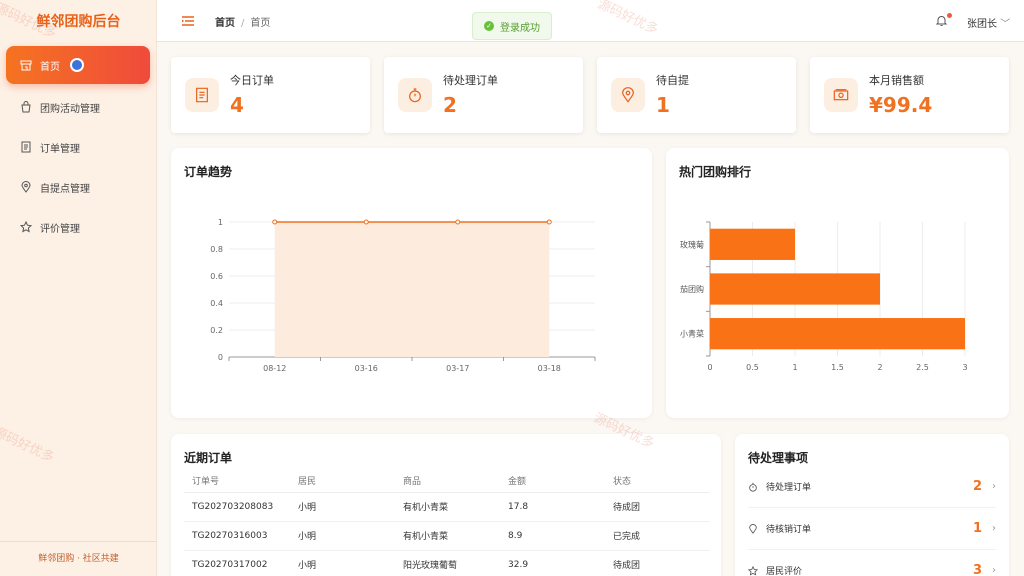  Describe the element at coordinates (26, 65) in the screenshot. I see `storefront-icon` at that location.